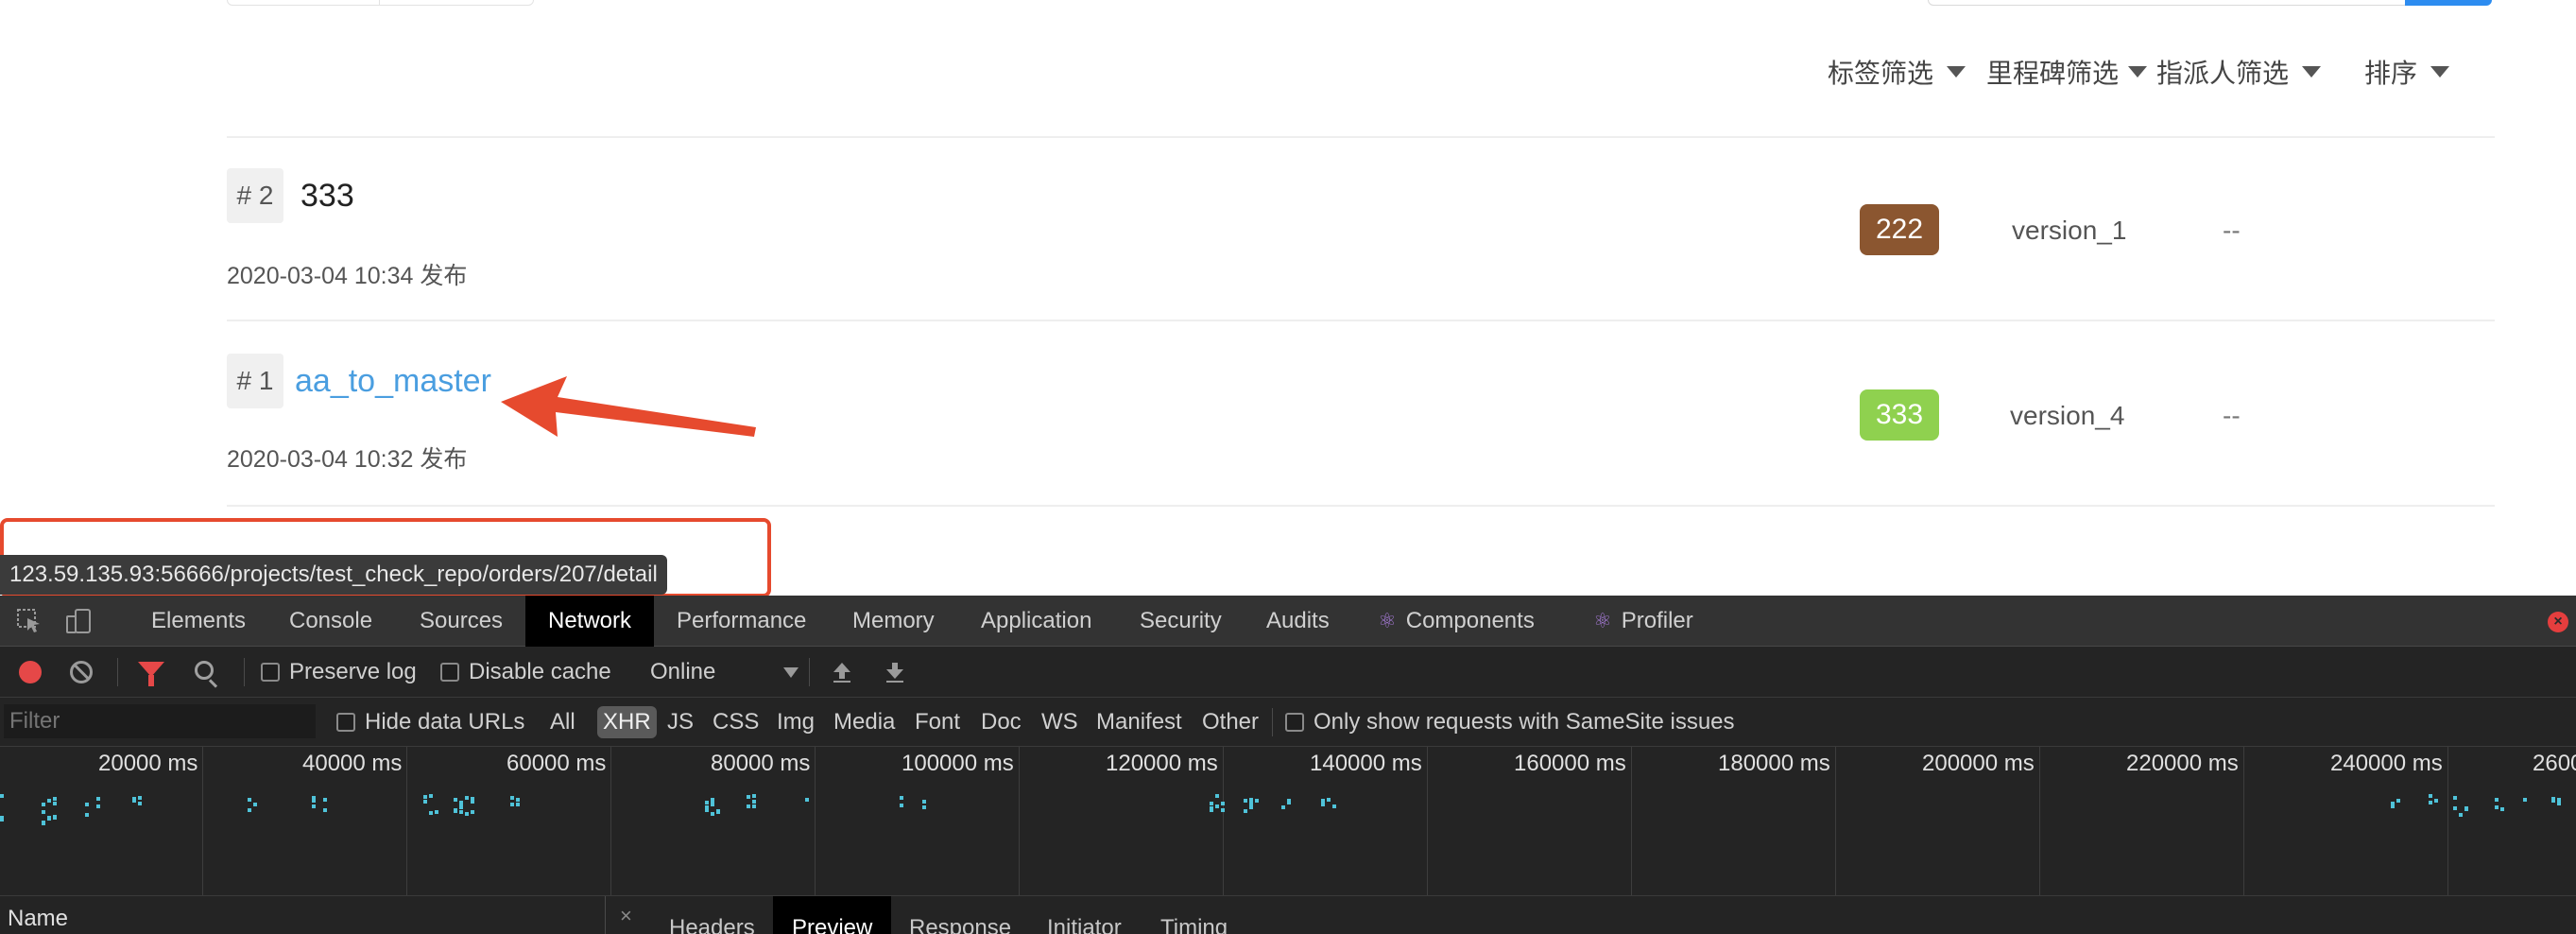 The width and height of the screenshot is (2576, 934). What do you see at coordinates (1570, 764) in the screenshot?
I see `timeline-label: 160000 ms` at bounding box center [1570, 764].